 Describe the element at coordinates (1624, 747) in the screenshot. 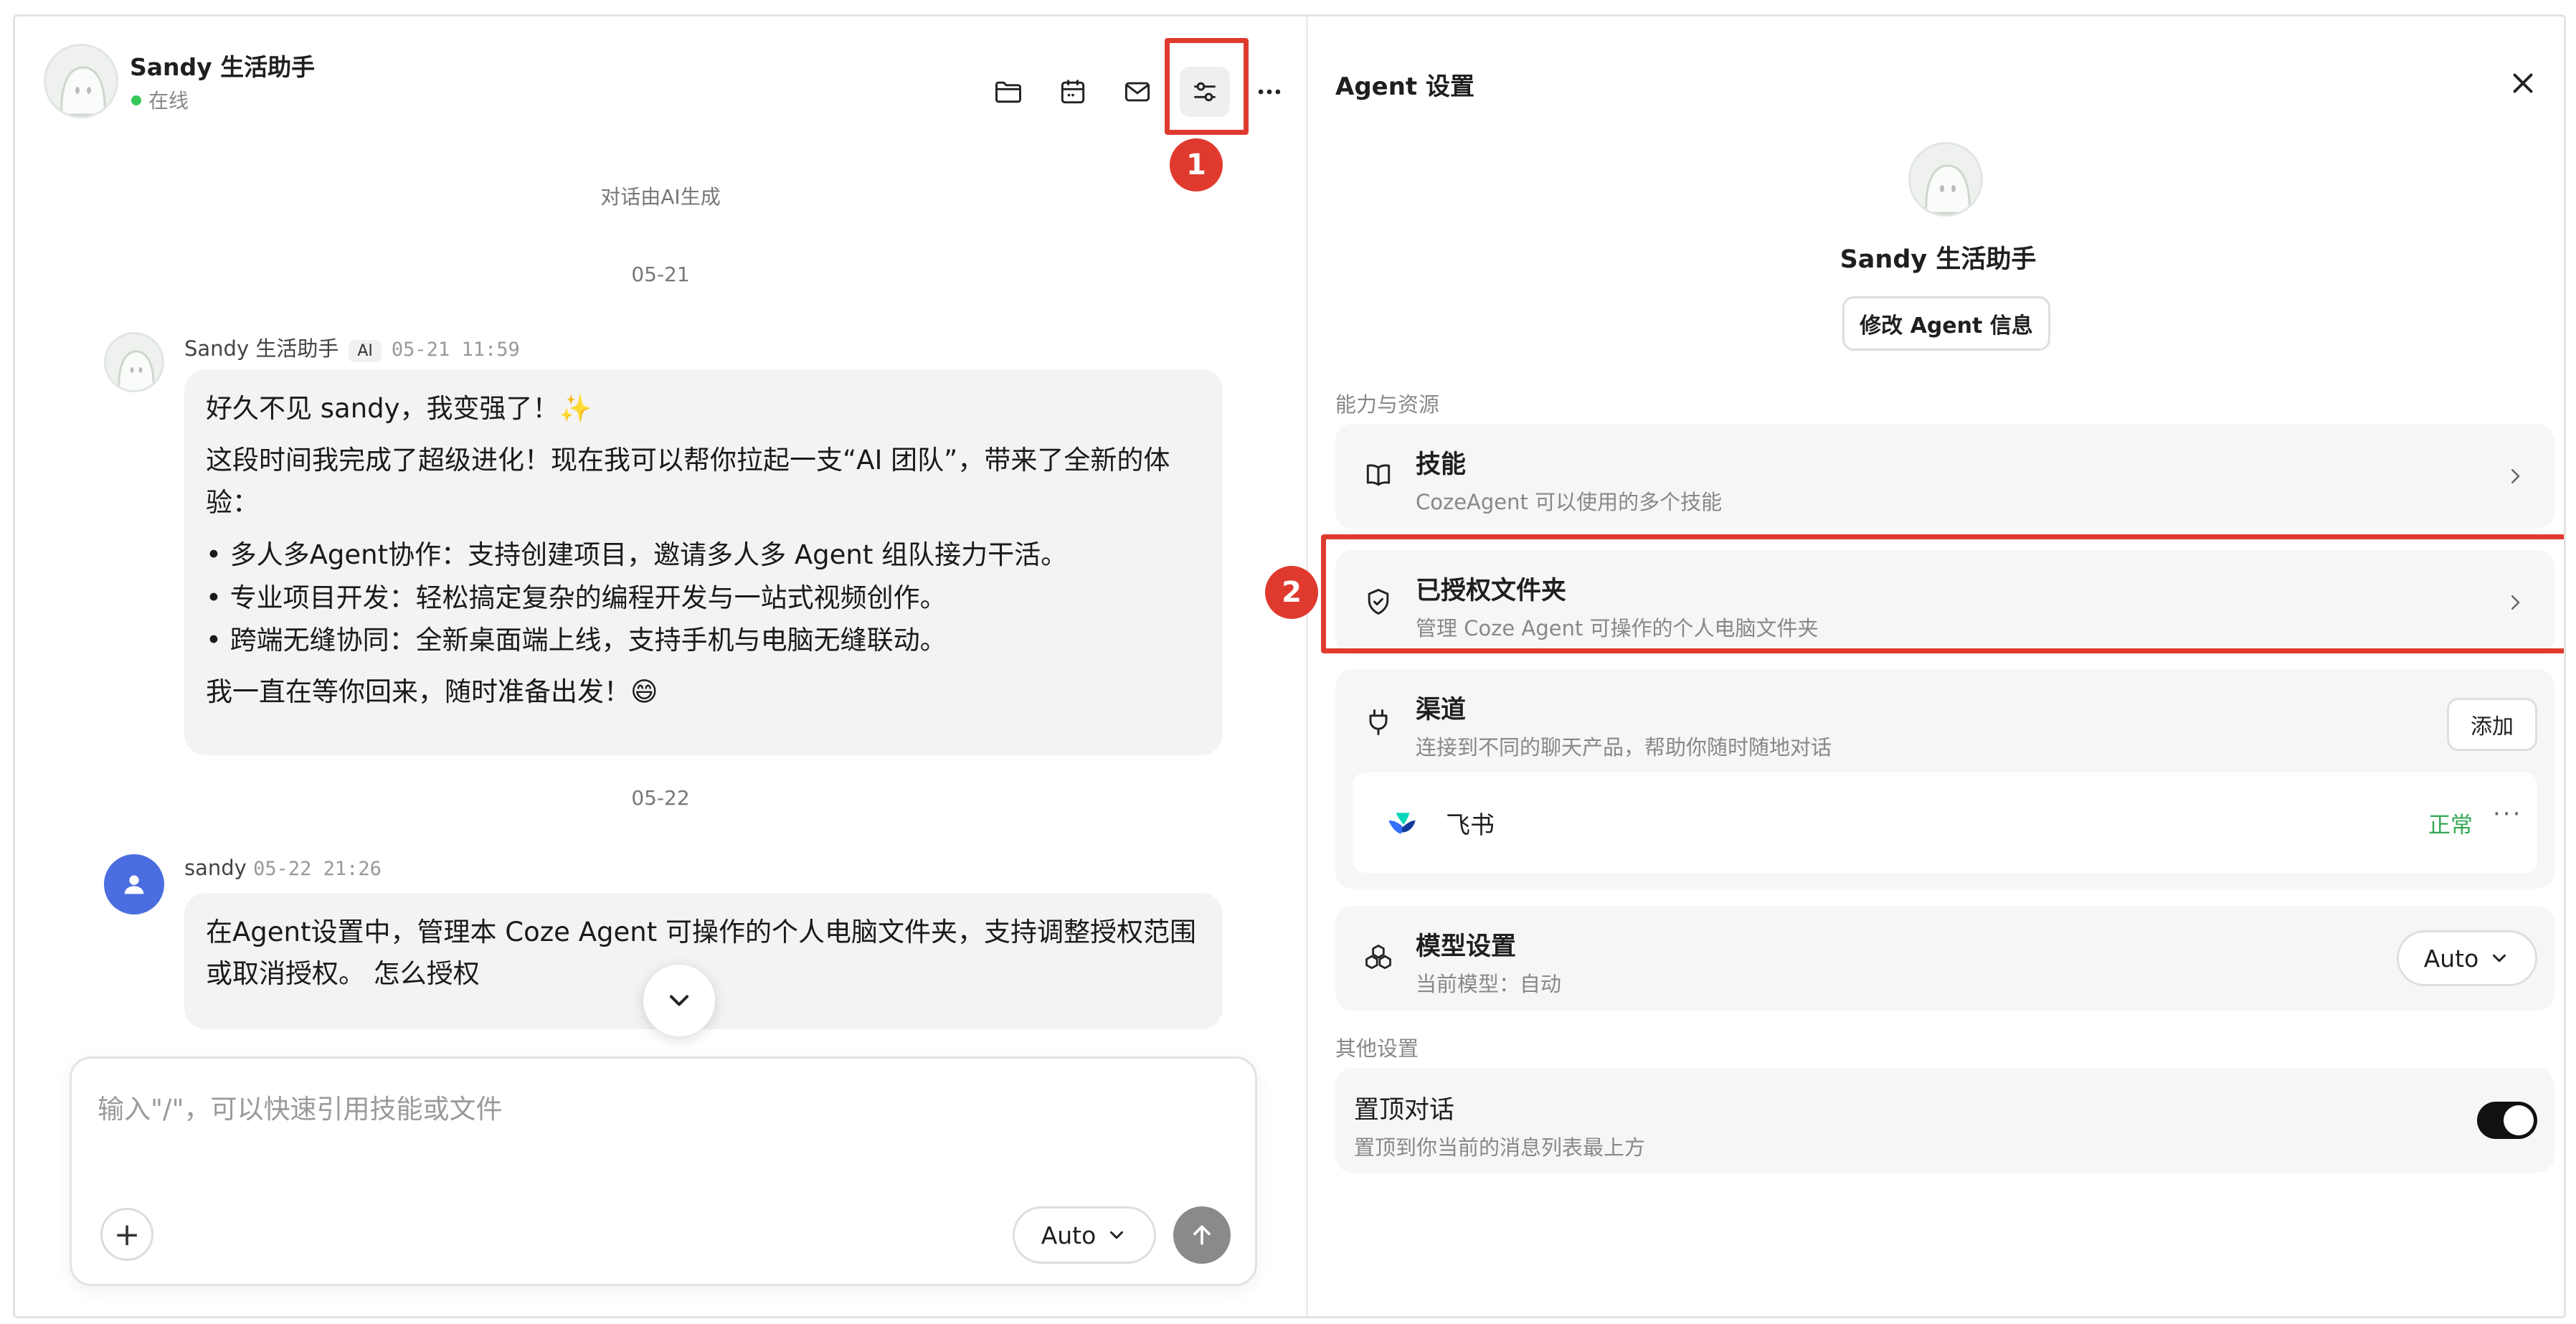

I see `channels-subtitle: 连接到不同的聊天产品，帮助你随时随地对话` at that location.